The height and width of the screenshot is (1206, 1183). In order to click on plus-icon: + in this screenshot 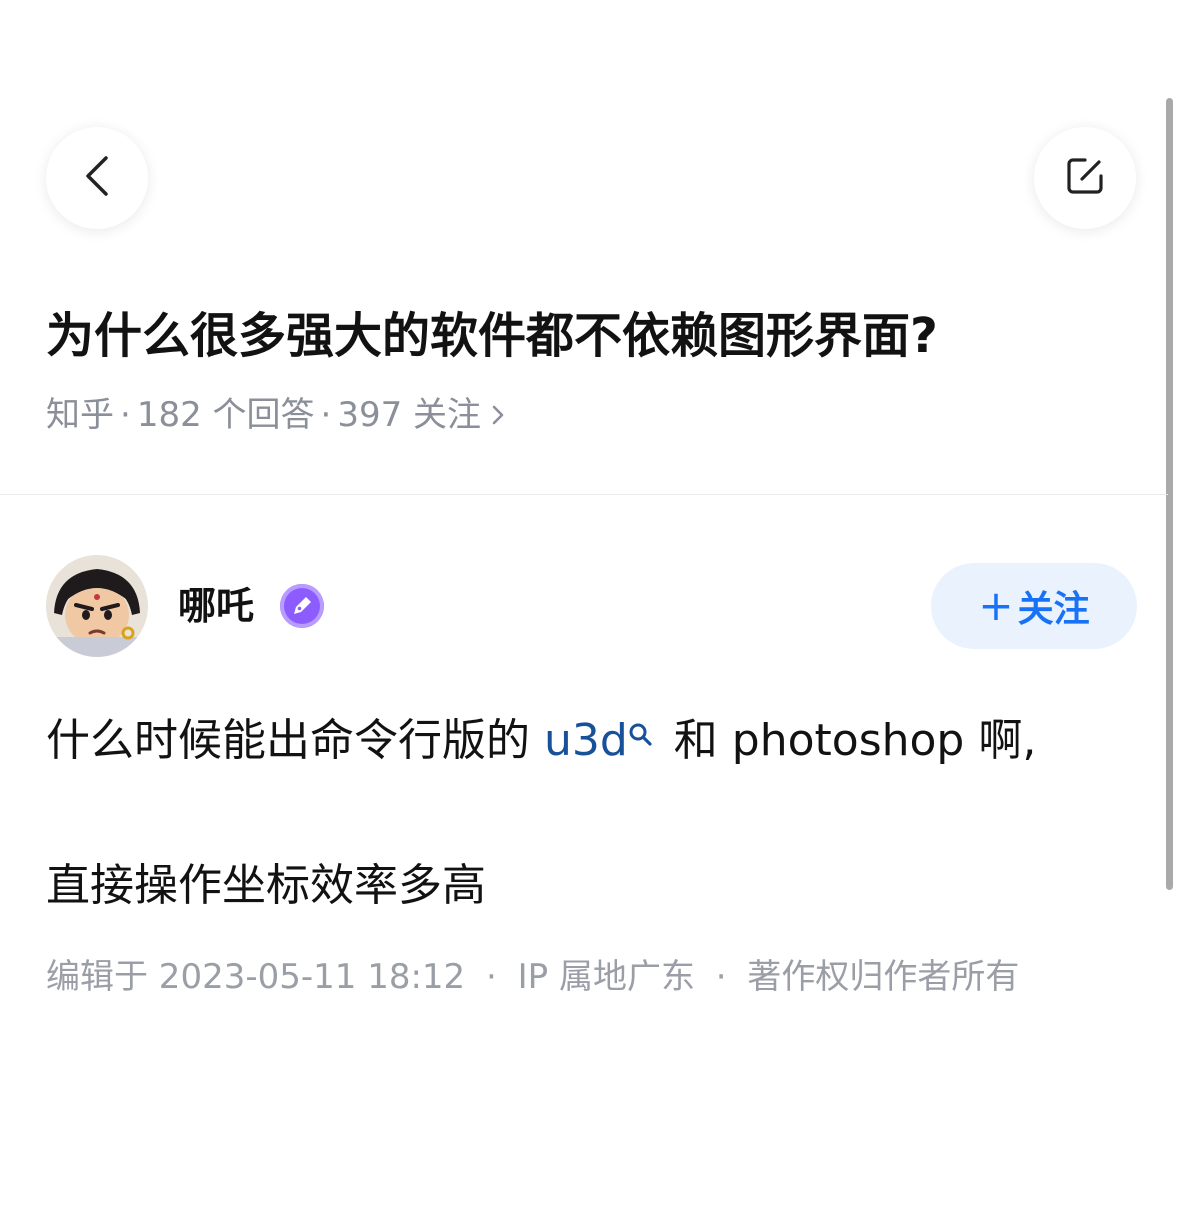, I will do `click(996, 605)`.